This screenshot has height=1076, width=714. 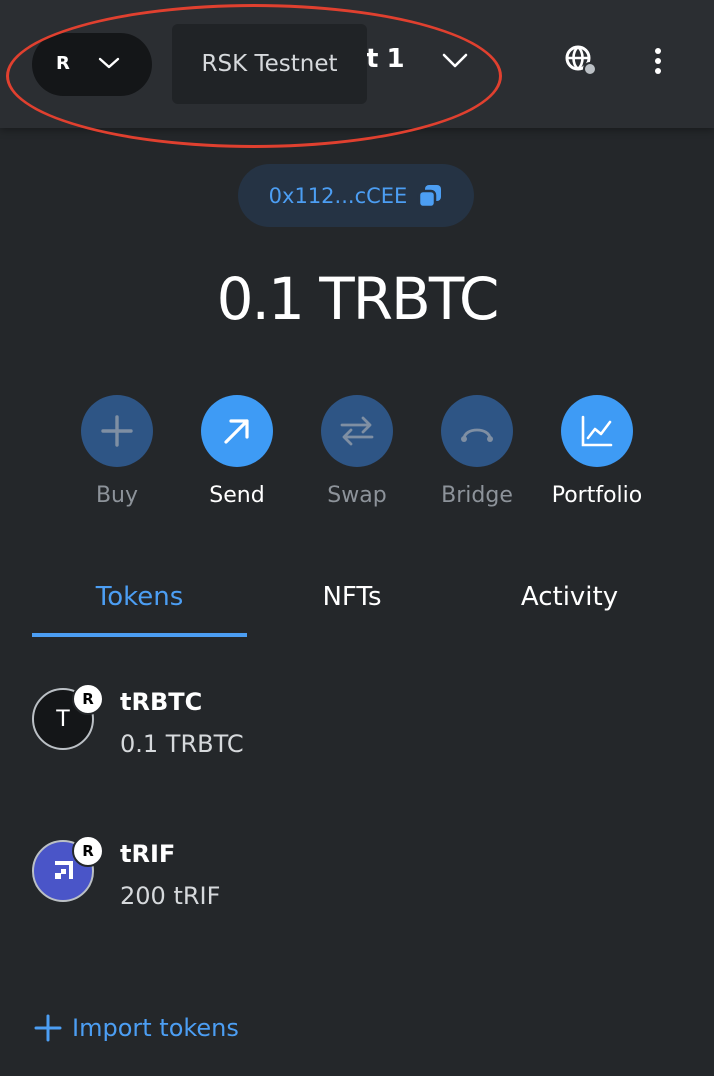 What do you see at coordinates (352, 597) in the screenshot?
I see `tab-nfts: NFTs` at bounding box center [352, 597].